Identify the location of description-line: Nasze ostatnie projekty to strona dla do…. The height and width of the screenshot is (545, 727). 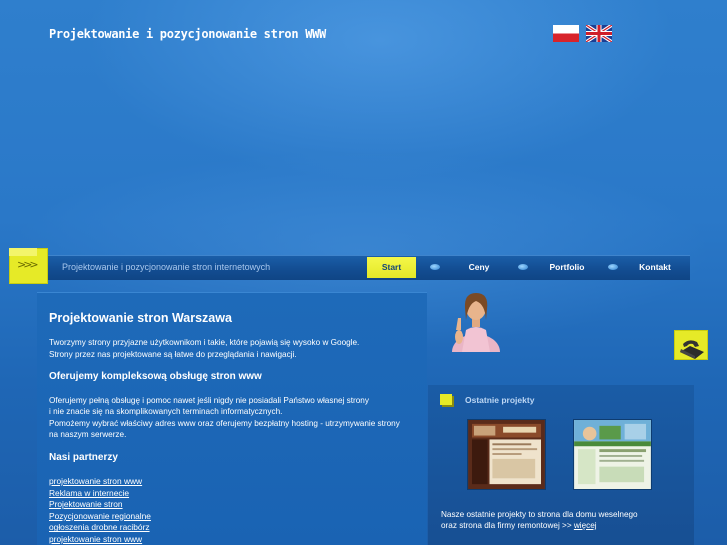
(539, 514).